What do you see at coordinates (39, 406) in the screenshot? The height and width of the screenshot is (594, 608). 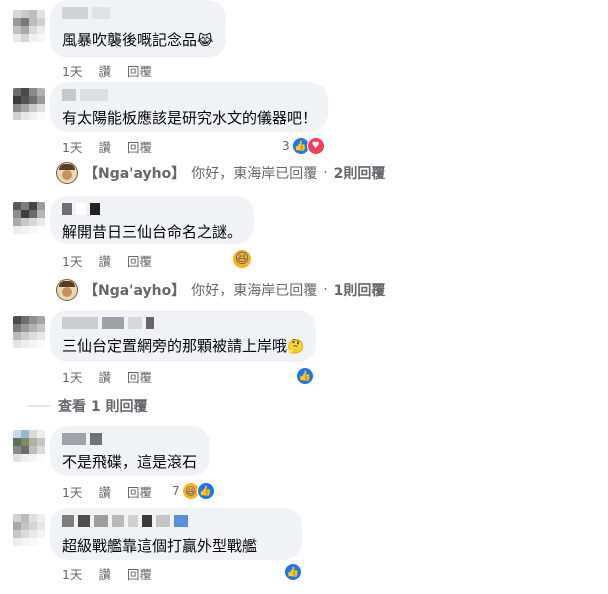 I see `thread-line` at bounding box center [39, 406].